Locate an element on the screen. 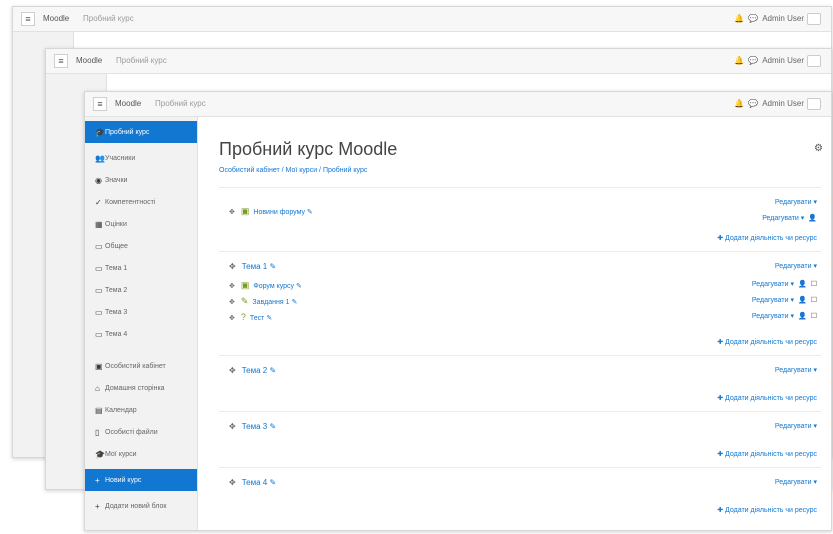 The width and height of the screenshot is (833, 534). navbar: ≡ Moodle Пробний курс 🔔 💬 Admin User is located at coordinates (458, 104).